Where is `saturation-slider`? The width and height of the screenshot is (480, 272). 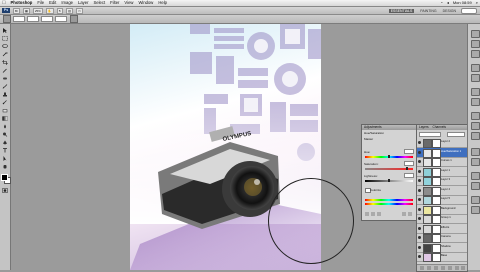 saturation-slider is located at coordinates (389, 168).